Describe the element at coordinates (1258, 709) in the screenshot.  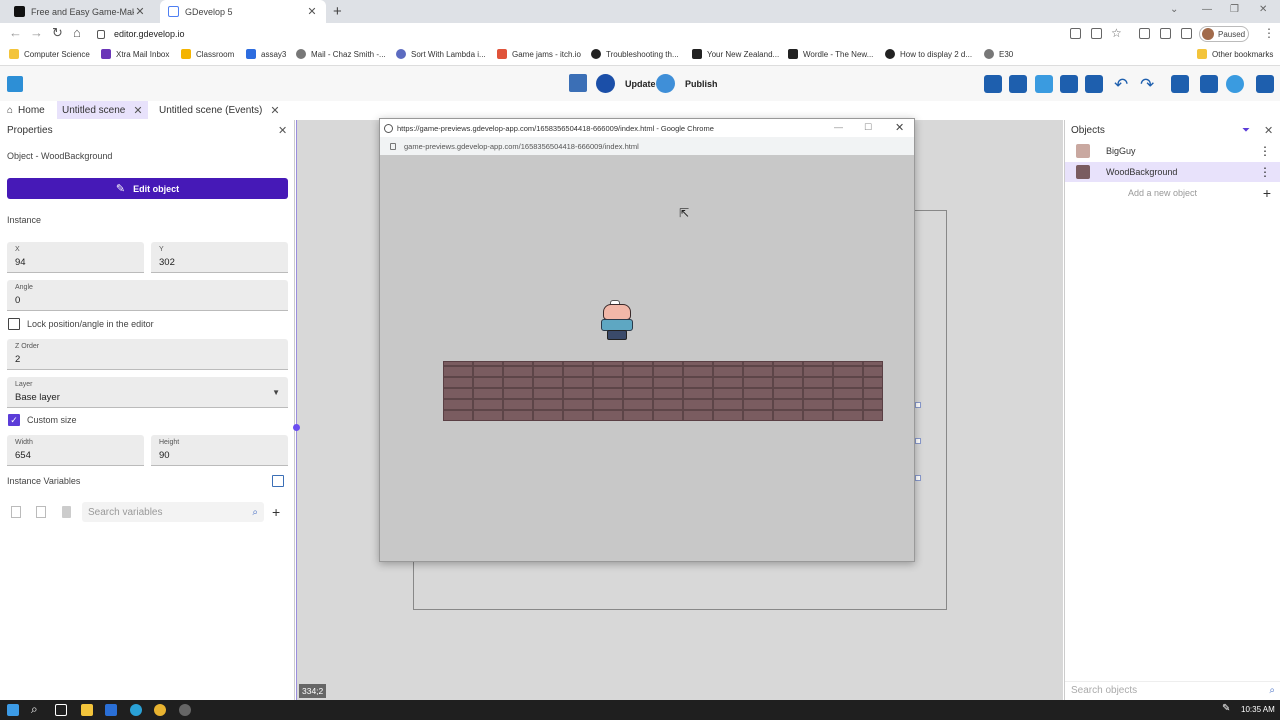
I see `clock-time: 10:35 AM` at that location.